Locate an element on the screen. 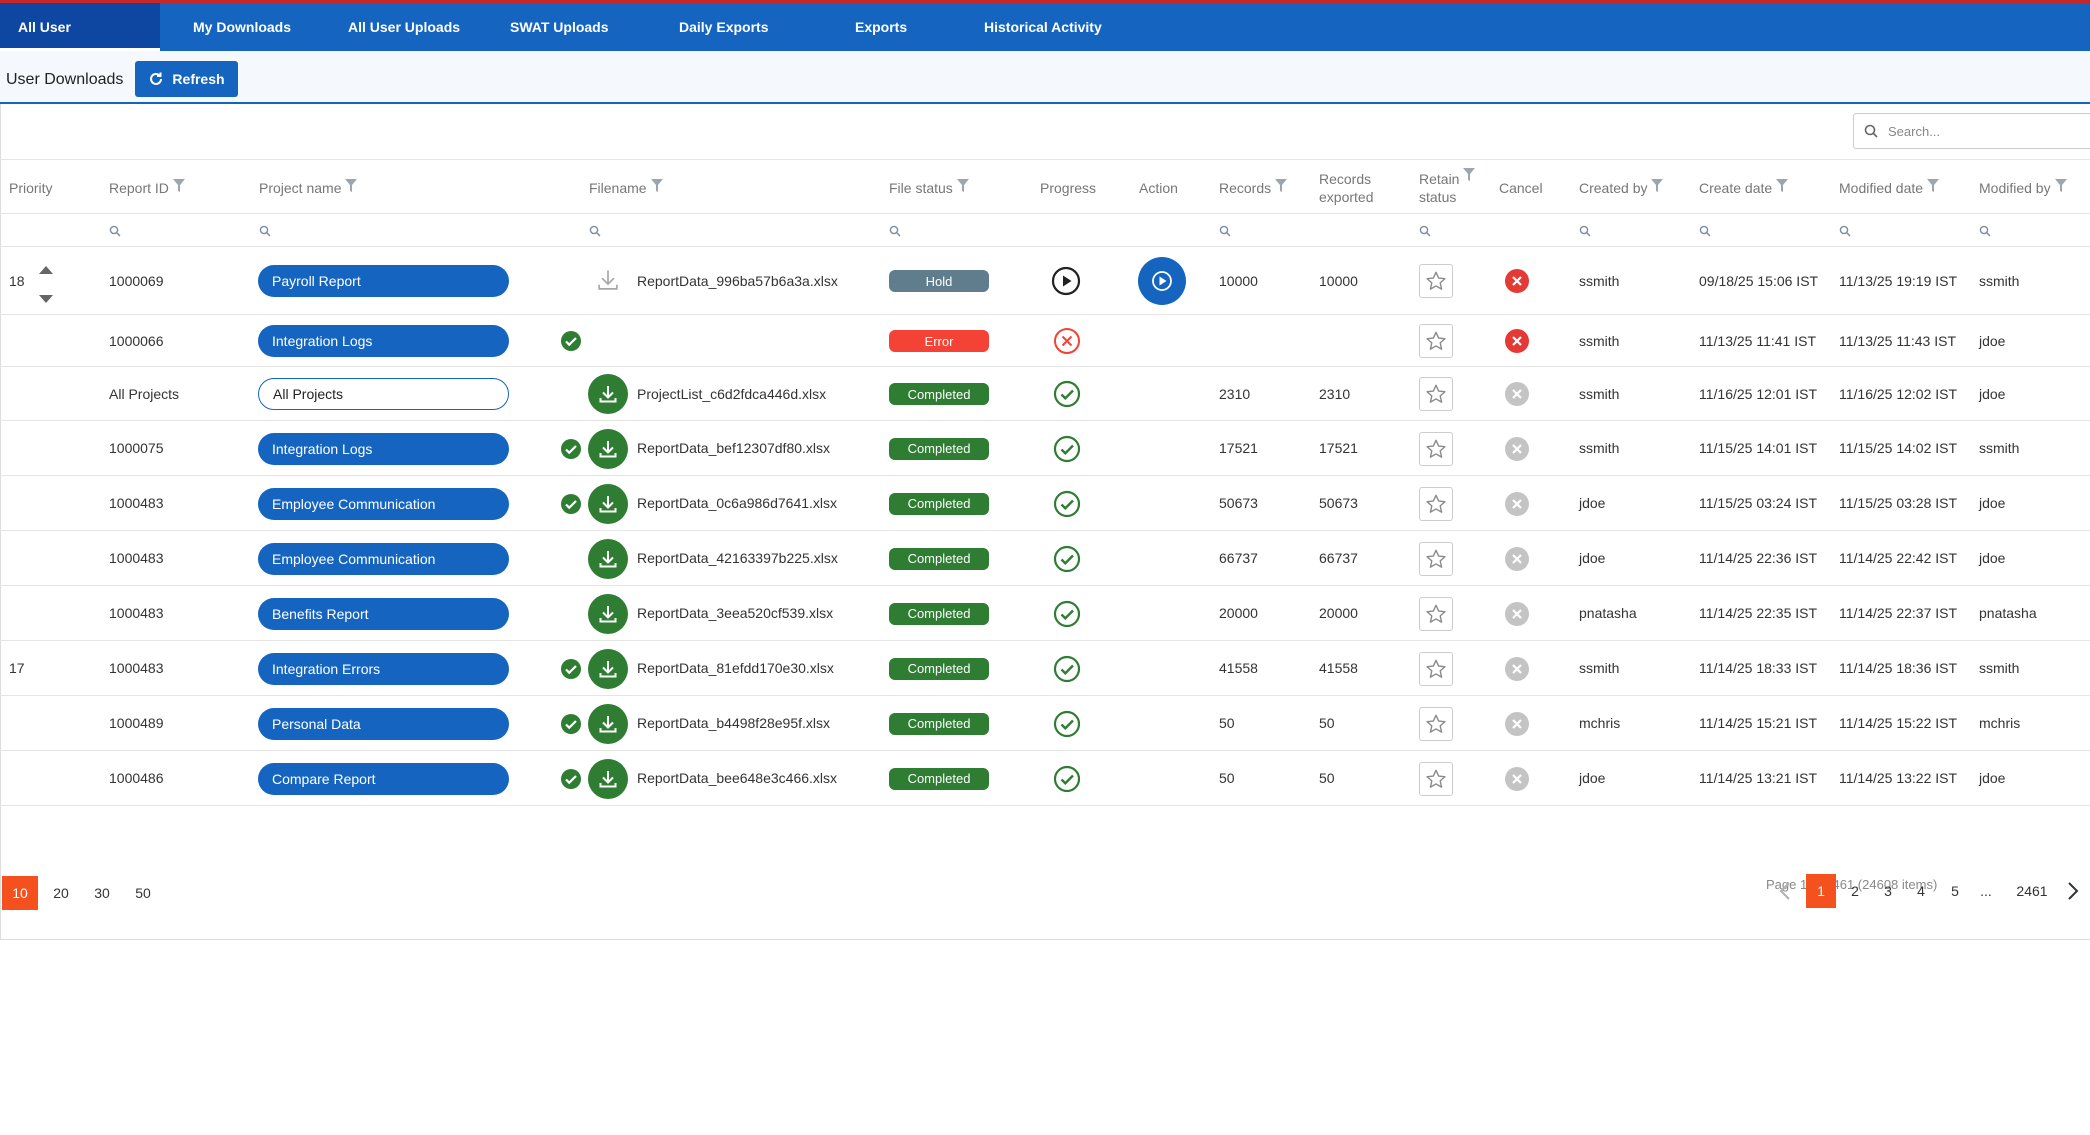  tab-my-downloads: My Downloads is located at coordinates (242, 27).